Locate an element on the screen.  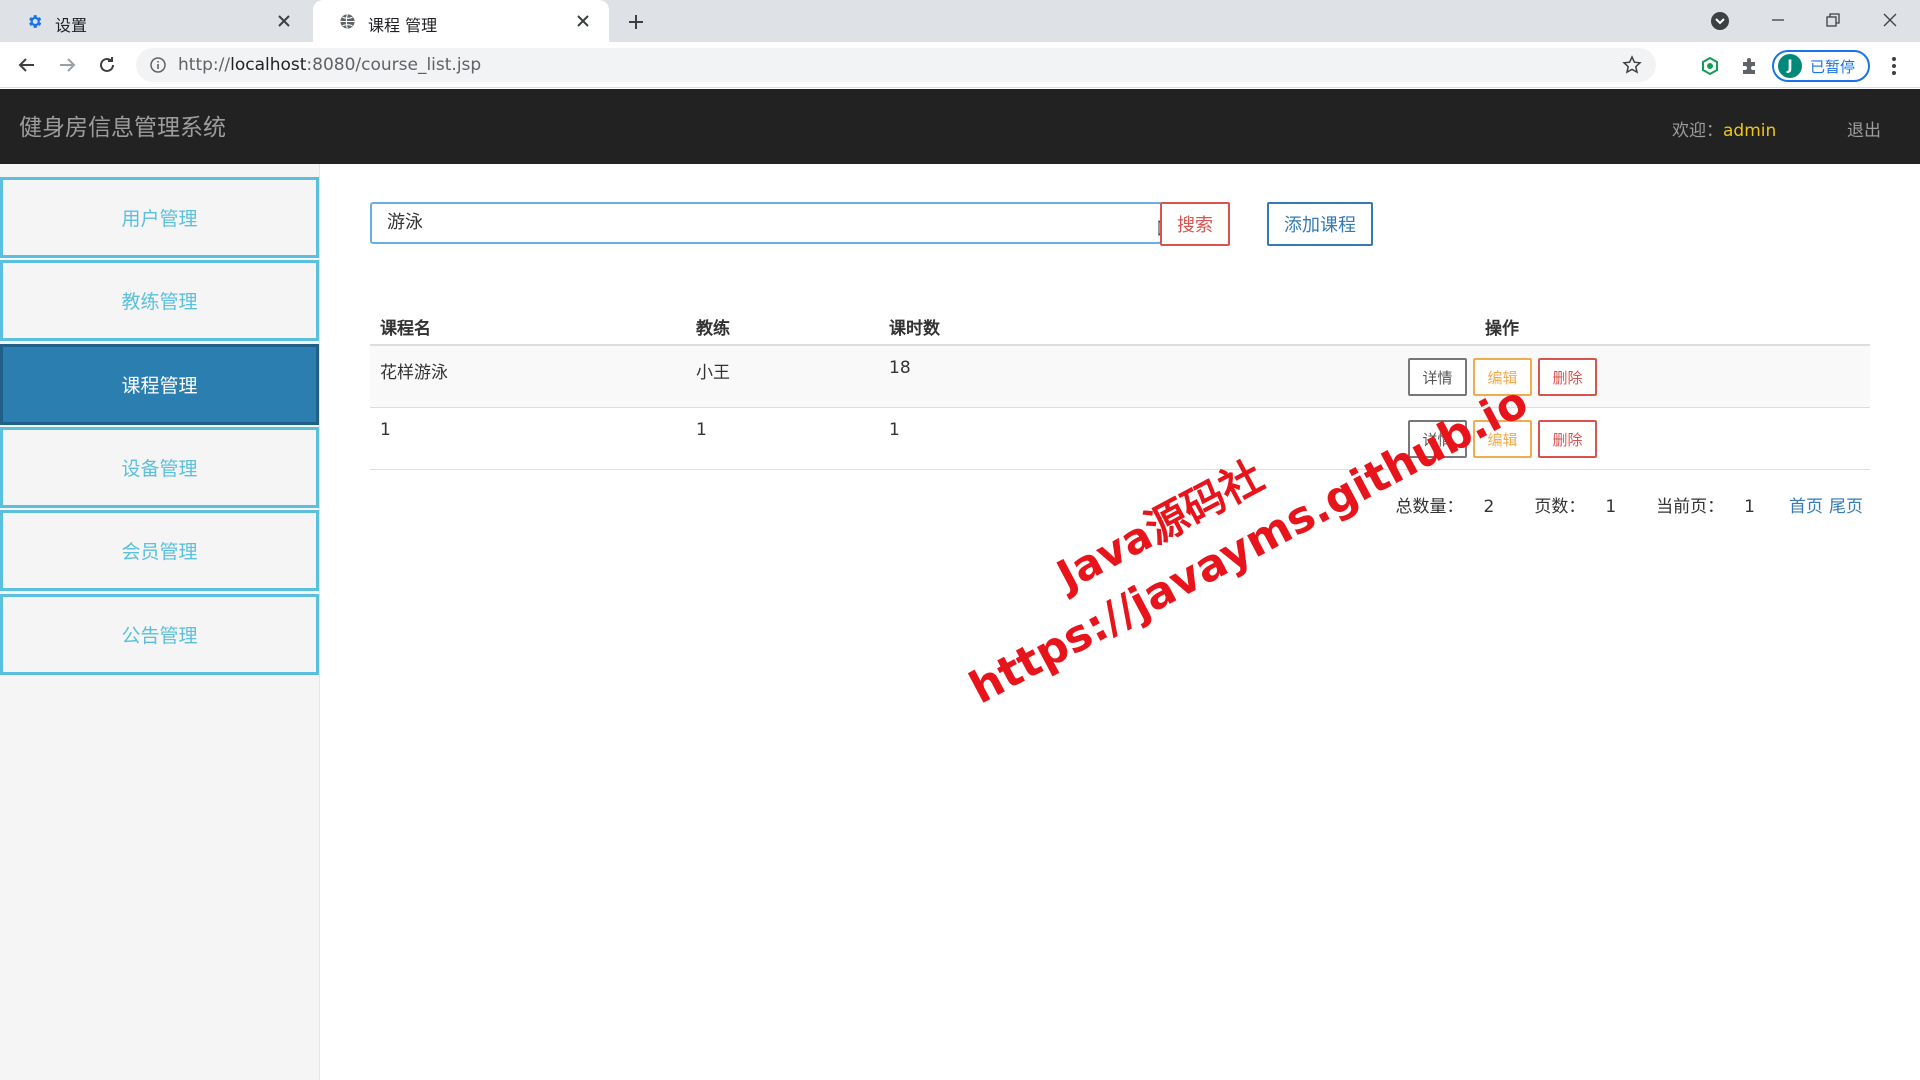
column-header-hours: 课时数 is located at coordinates (914, 329).